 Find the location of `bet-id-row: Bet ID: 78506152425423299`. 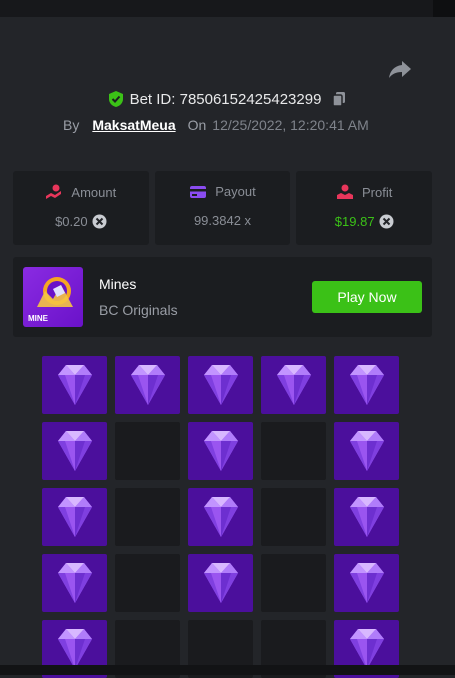

bet-id-row: Bet ID: 78506152425423299 is located at coordinates (227, 99).